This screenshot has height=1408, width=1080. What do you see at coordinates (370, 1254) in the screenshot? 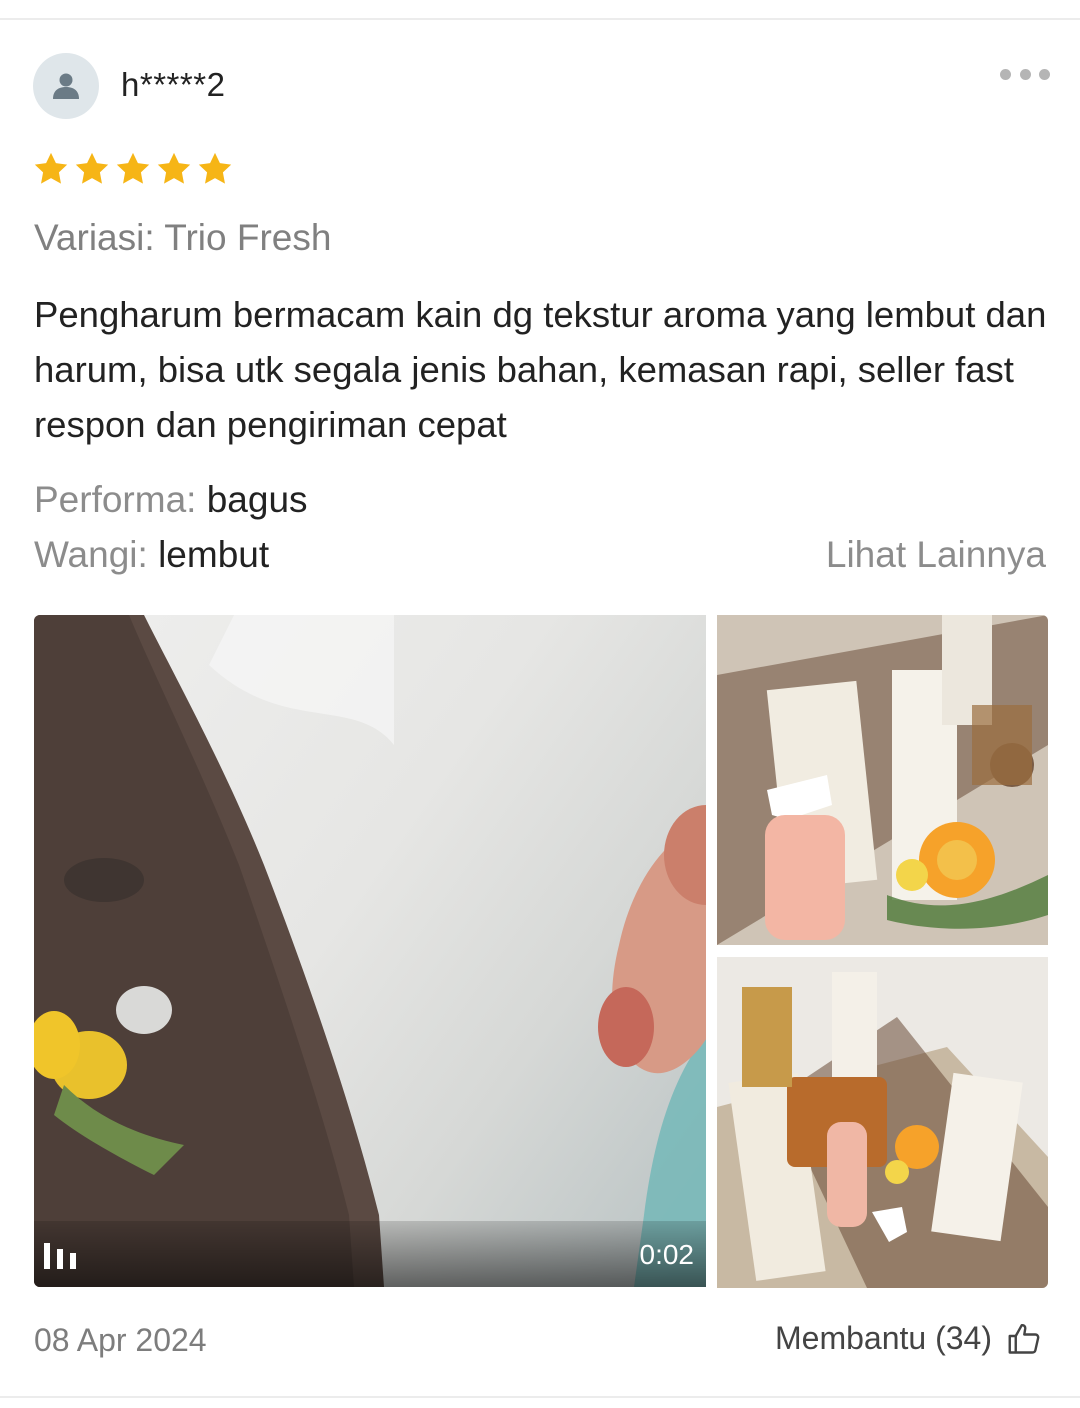
I see `video-control-bar: 0:02` at bounding box center [370, 1254].